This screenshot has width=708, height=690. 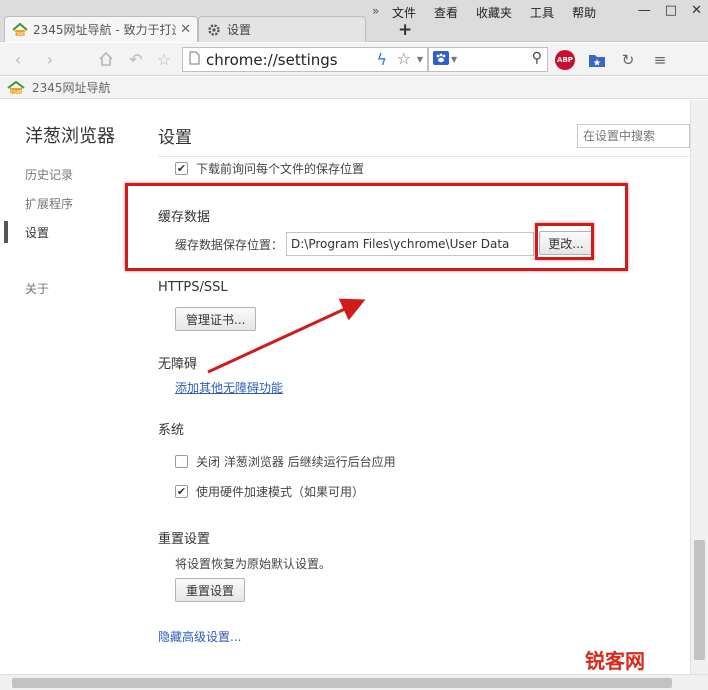 What do you see at coordinates (699, 600) in the screenshot?
I see `vertical-scroll-thumb` at bounding box center [699, 600].